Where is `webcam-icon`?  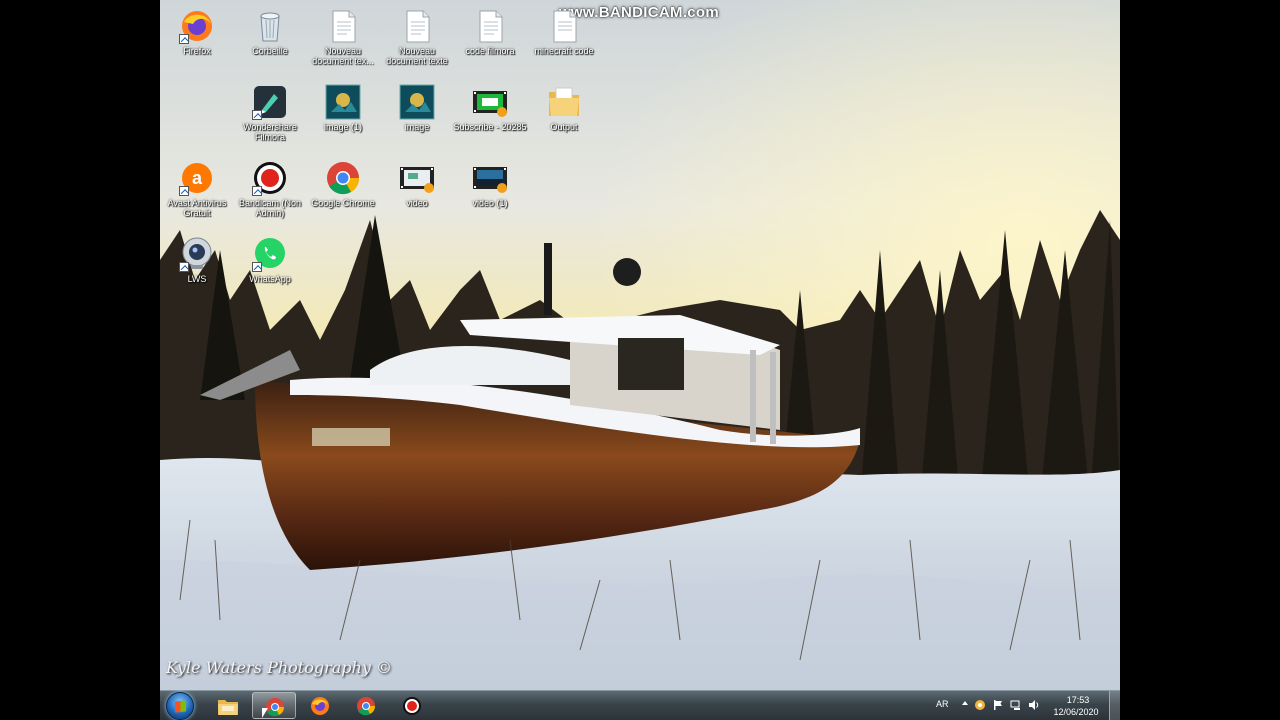 webcam-icon is located at coordinates (197, 254).